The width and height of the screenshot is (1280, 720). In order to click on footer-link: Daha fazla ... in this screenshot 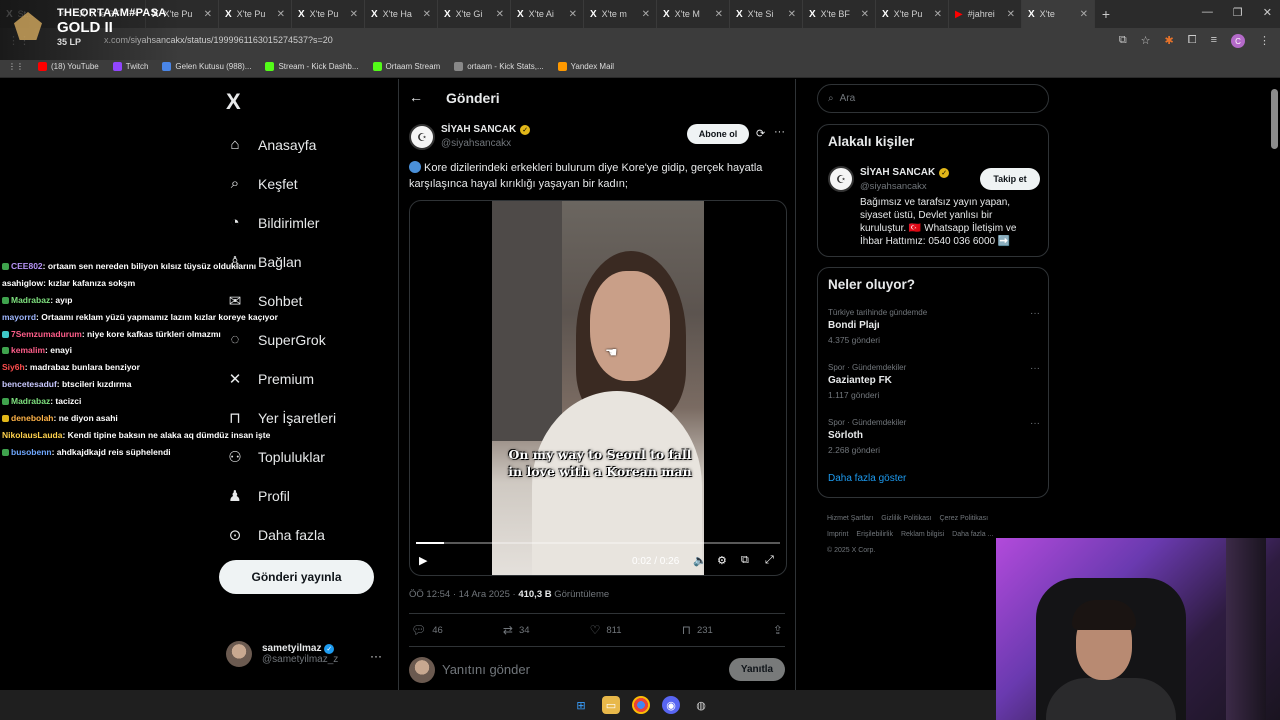, I will do `click(972, 534)`.